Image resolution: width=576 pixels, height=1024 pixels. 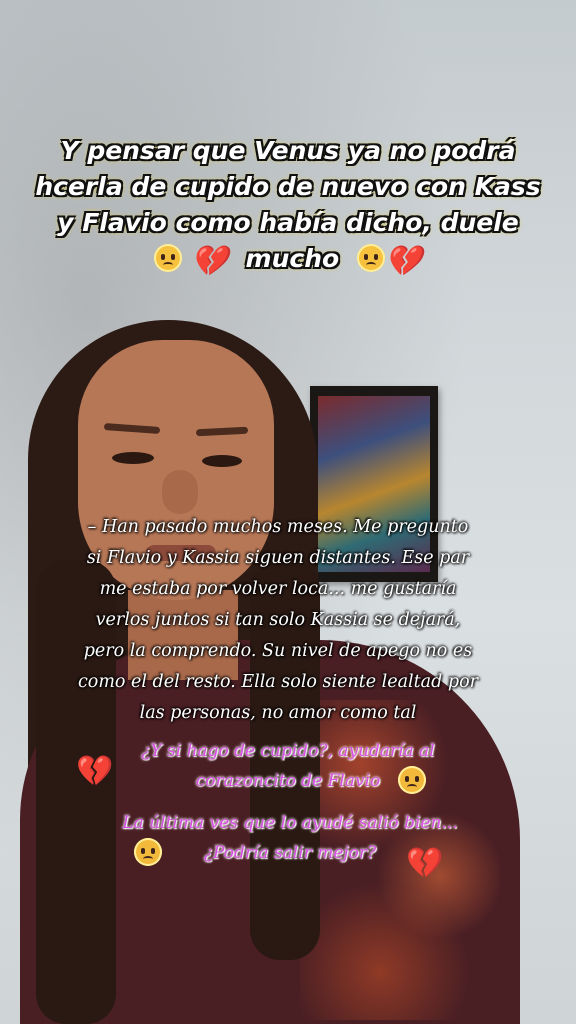 I want to click on right-eye, so click(x=222, y=461).